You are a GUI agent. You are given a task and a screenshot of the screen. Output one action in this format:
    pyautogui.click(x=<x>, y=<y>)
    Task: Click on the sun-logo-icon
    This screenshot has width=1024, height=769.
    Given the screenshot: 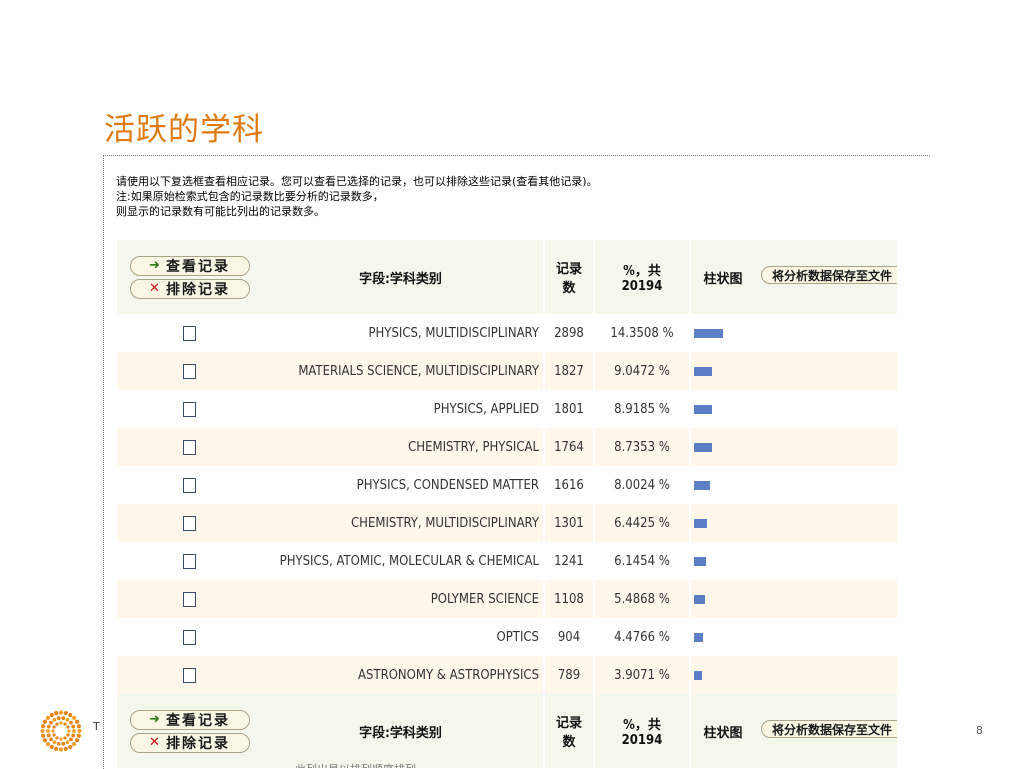 What is the action you would take?
    pyautogui.click(x=61, y=731)
    